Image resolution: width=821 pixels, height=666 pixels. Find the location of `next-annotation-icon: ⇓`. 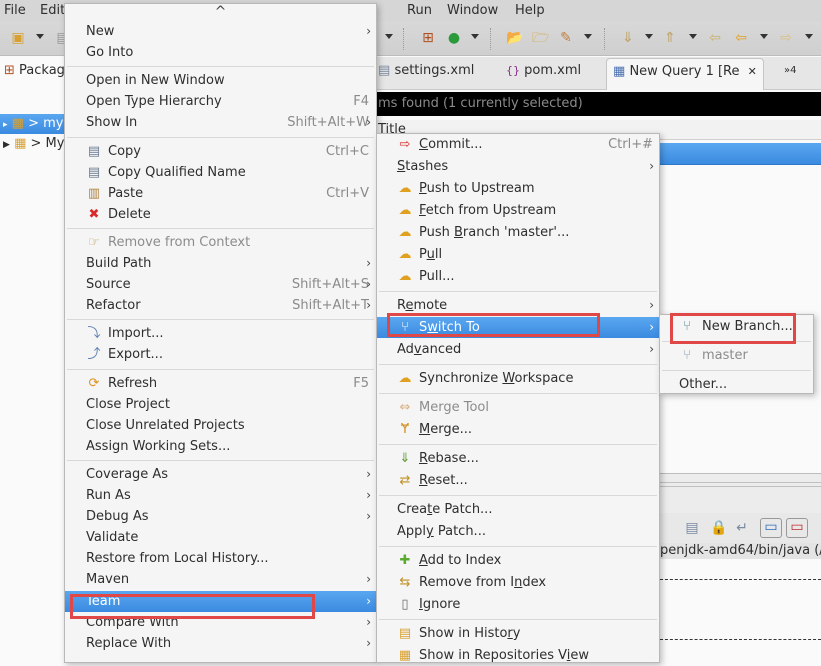

next-annotation-icon: ⇓ is located at coordinates (628, 38).